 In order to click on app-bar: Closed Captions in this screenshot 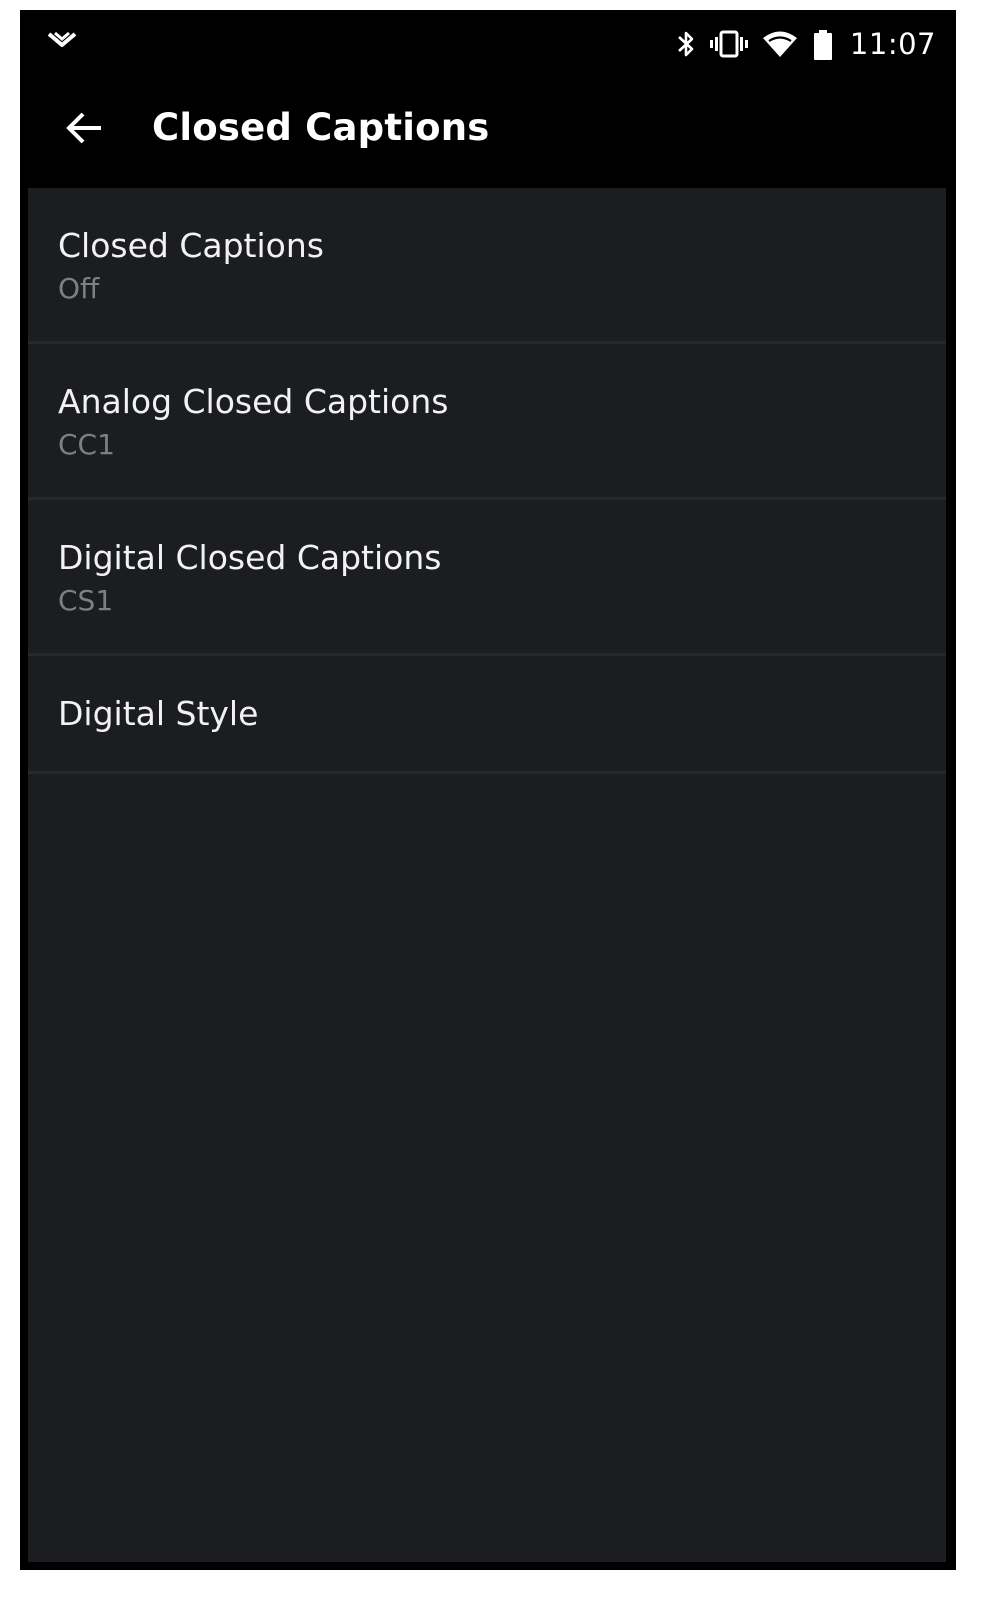, I will do `click(488, 134)`.